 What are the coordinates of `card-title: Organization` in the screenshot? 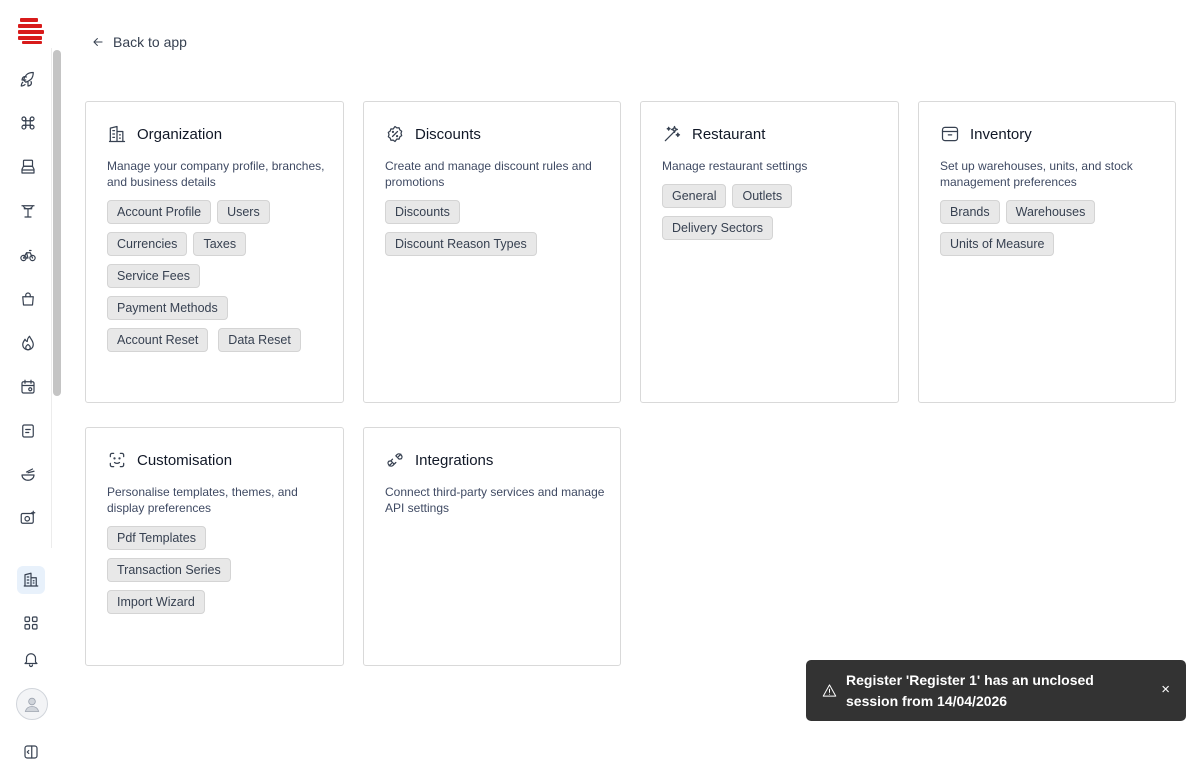 It's located at (180, 134).